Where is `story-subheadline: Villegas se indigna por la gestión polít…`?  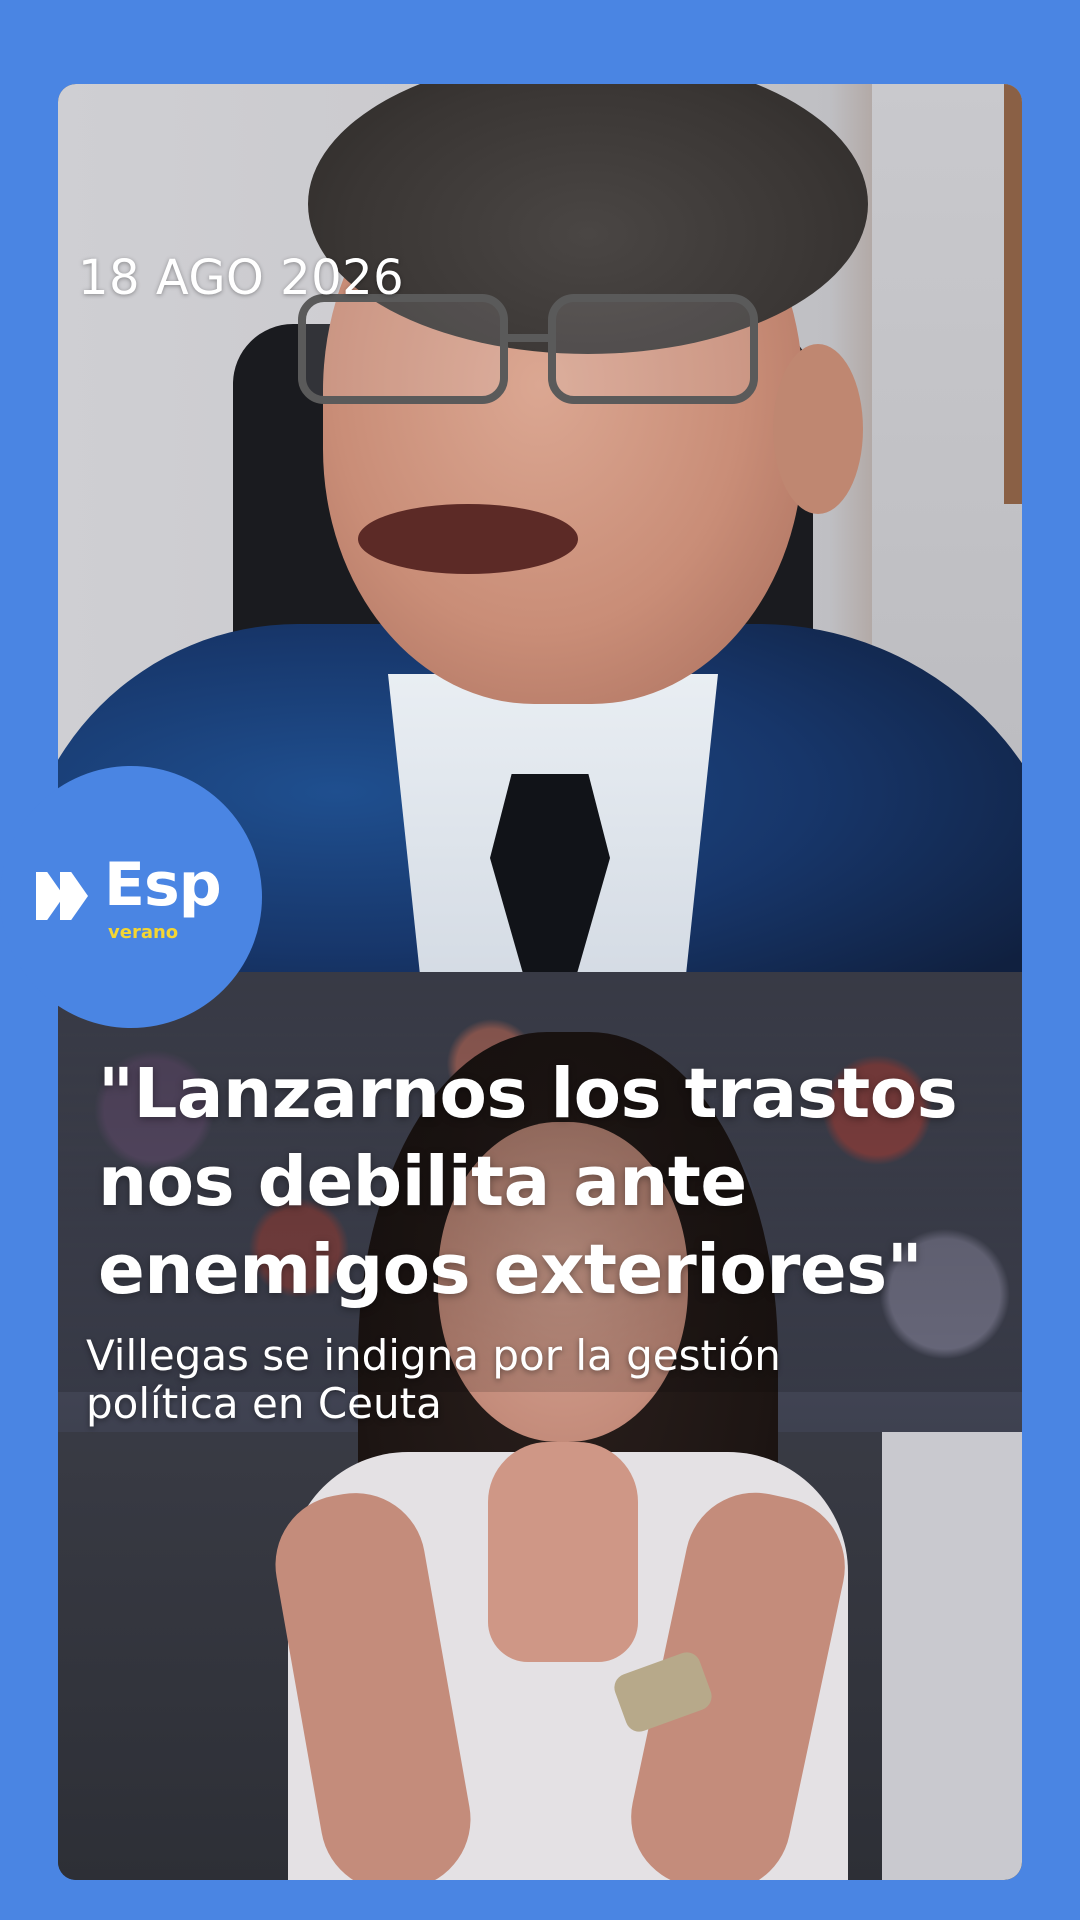
story-subheadline: Villegas se indigna por la gestión polít… is located at coordinates (433, 1379).